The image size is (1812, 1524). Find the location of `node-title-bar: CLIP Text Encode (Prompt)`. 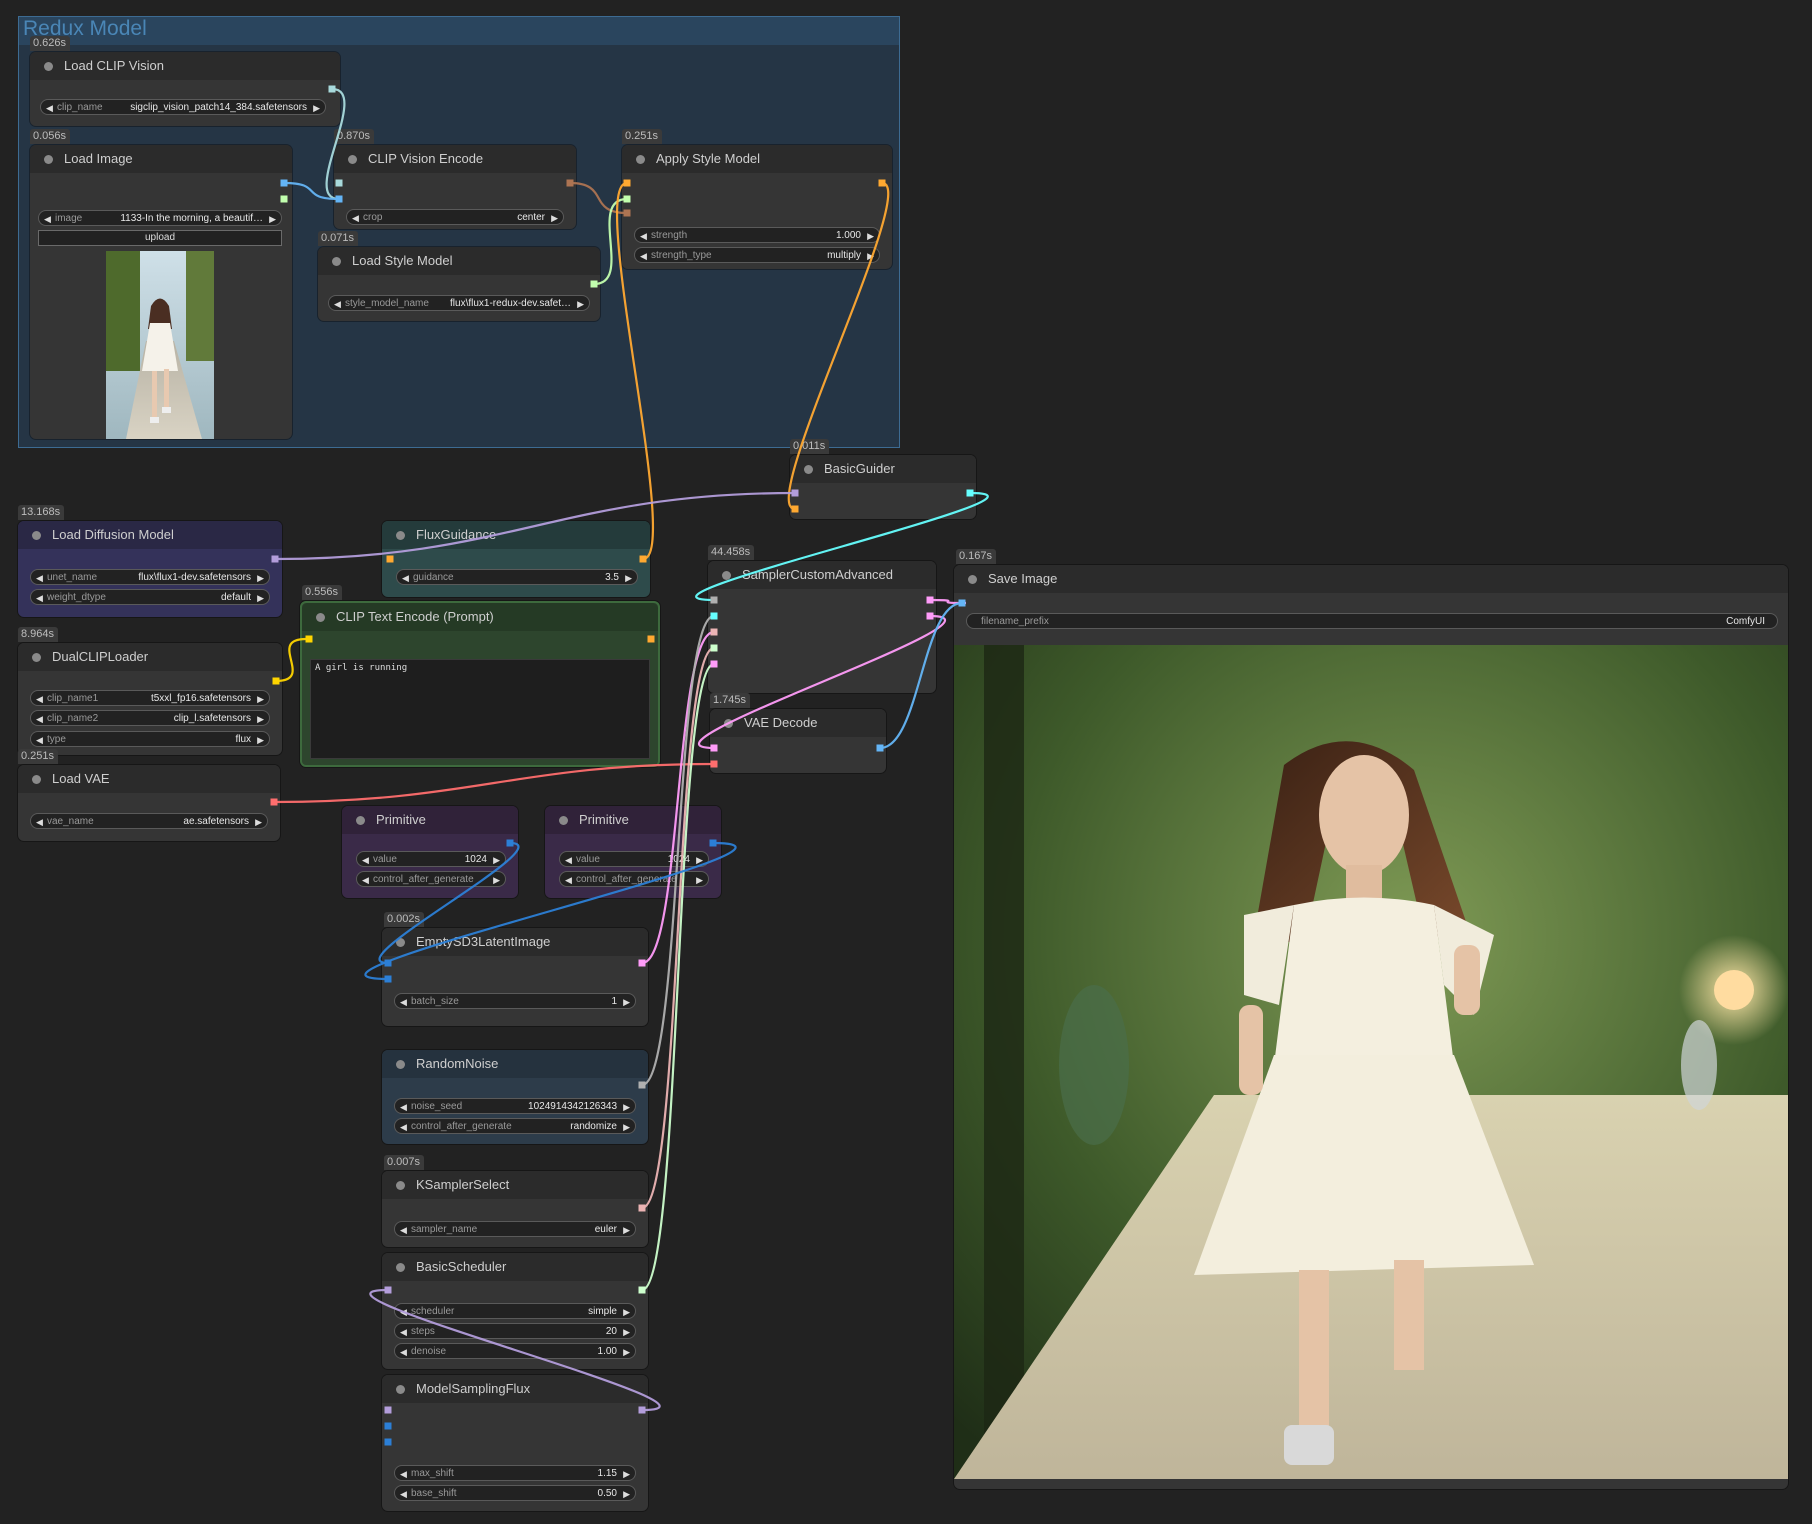

node-title-bar: CLIP Text Encode (Prompt) is located at coordinates (480, 617).